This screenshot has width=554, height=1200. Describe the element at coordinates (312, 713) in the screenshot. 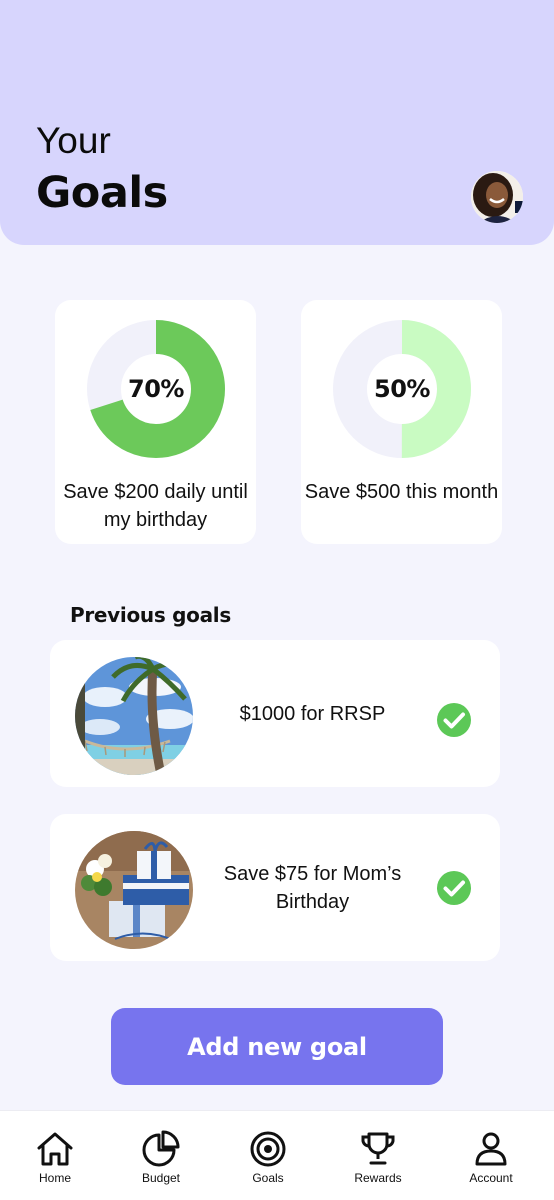

I see `previous-goal-label: $1000 for RRSP` at that location.